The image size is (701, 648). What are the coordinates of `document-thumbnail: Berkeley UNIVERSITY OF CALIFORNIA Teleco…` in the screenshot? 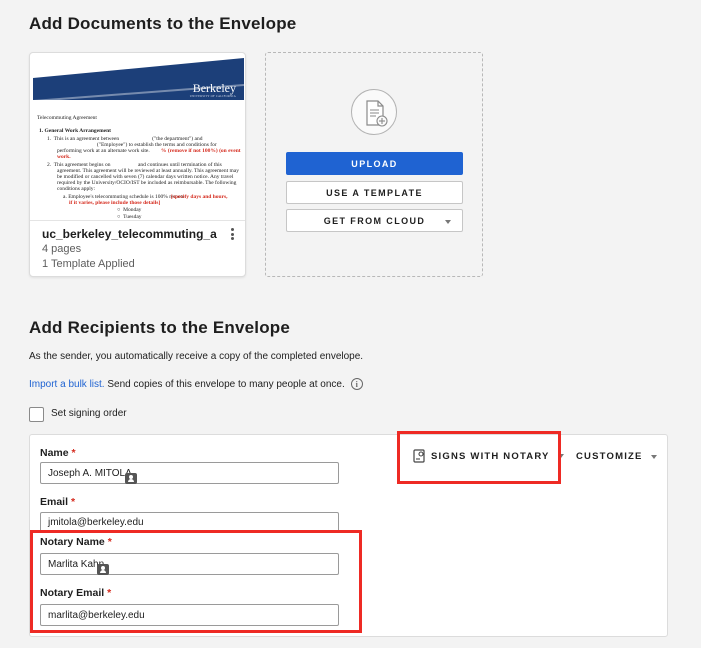 It's located at (138, 138).